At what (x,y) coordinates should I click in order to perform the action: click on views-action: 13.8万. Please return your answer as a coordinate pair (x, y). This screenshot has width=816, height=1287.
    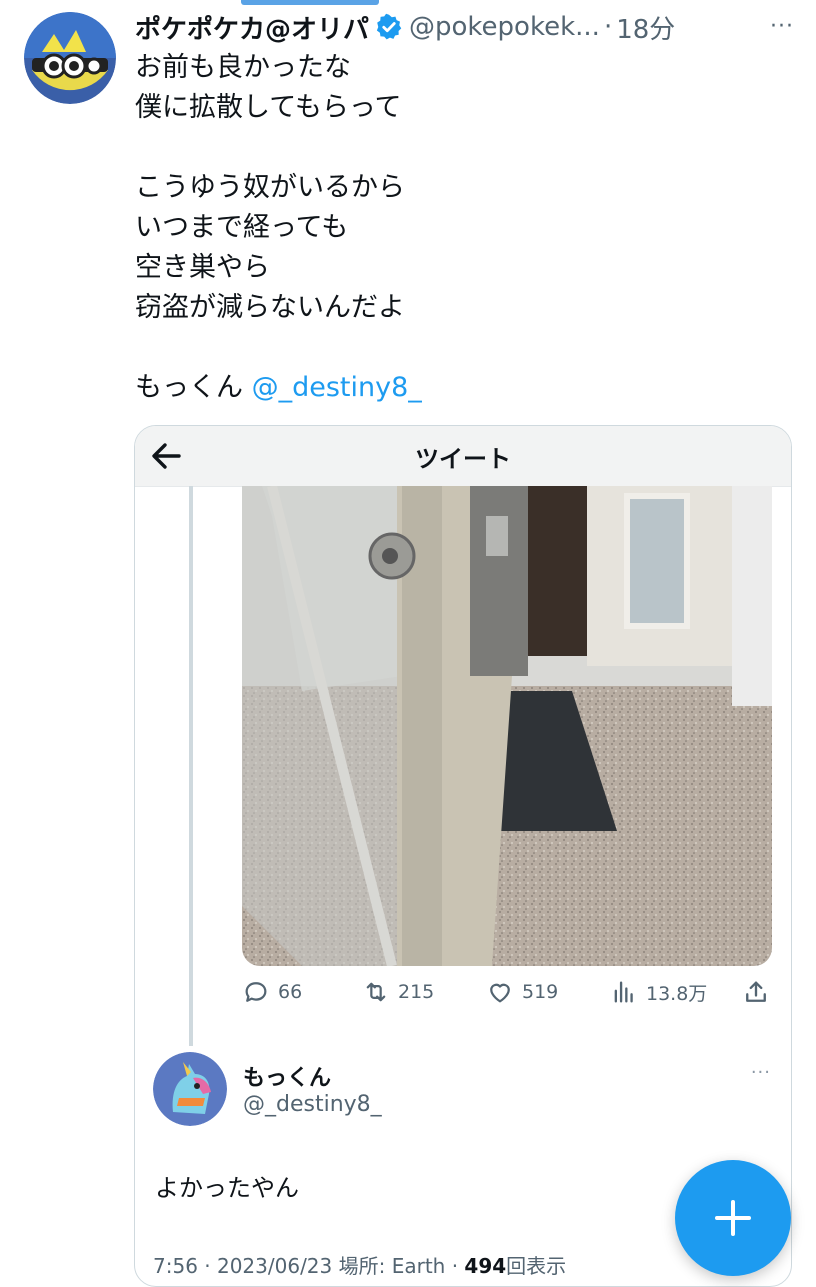
    Looking at the image, I should click on (658, 992).